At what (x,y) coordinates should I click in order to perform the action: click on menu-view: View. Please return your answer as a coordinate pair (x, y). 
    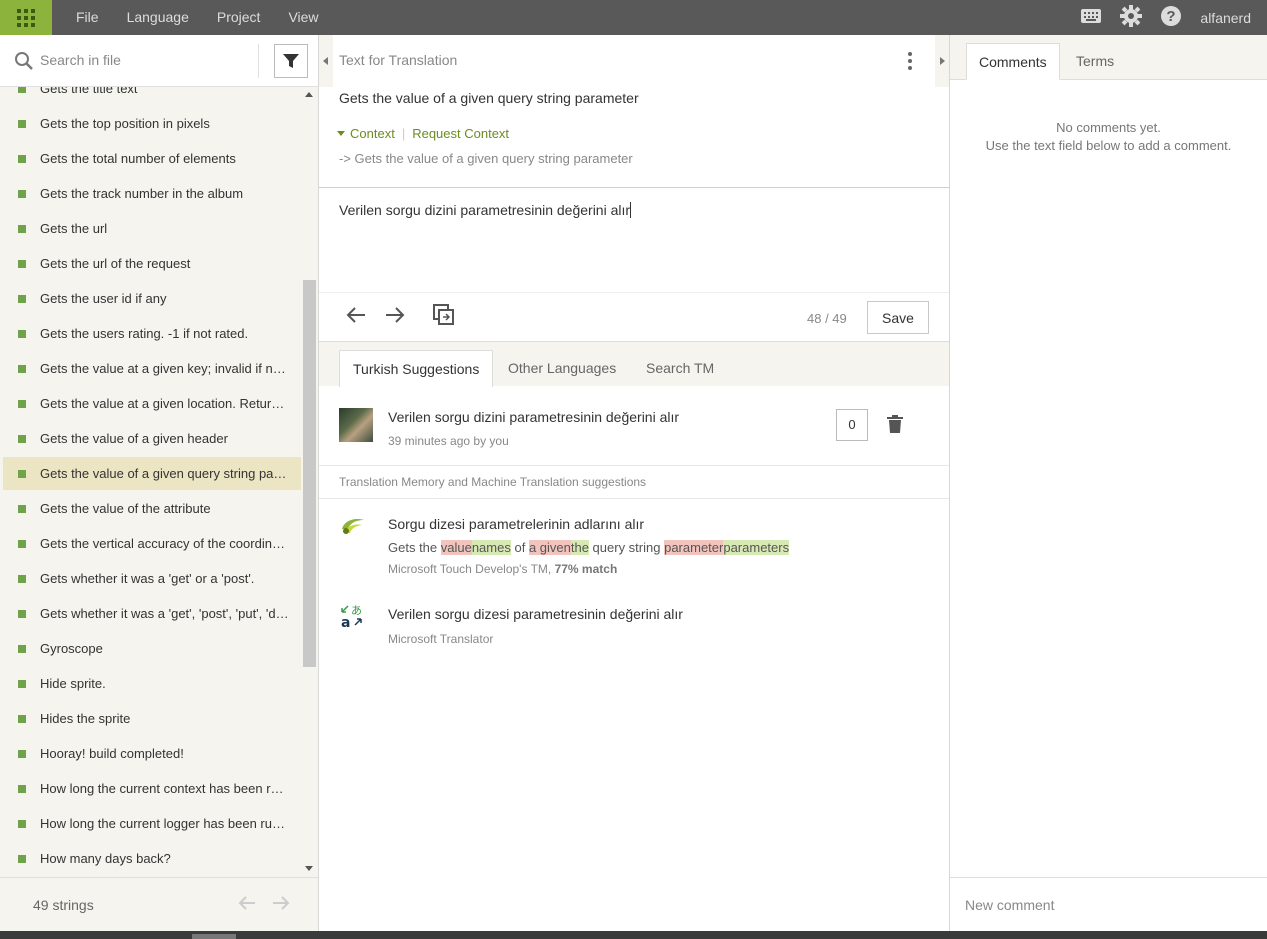
    Looking at the image, I should click on (303, 17).